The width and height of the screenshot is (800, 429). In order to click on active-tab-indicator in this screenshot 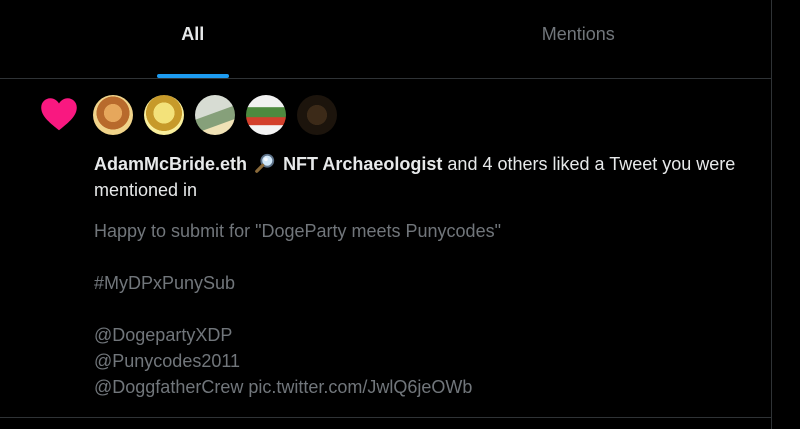, I will do `click(192, 76)`.